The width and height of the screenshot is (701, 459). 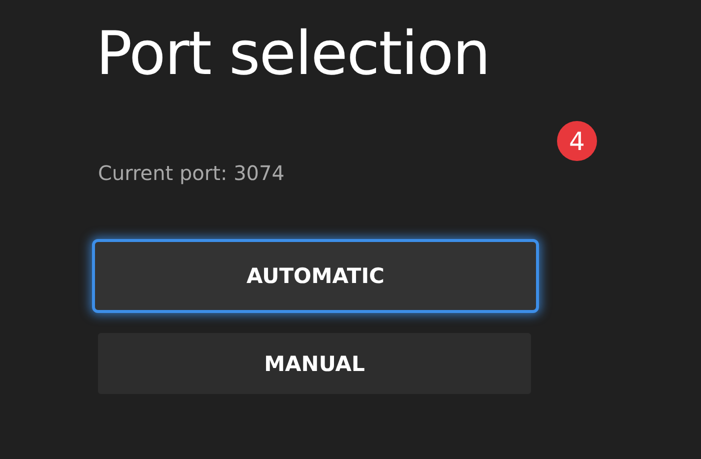 What do you see at coordinates (315, 276) in the screenshot?
I see `port-option-button: AUTOMATIC` at bounding box center [315, 276].